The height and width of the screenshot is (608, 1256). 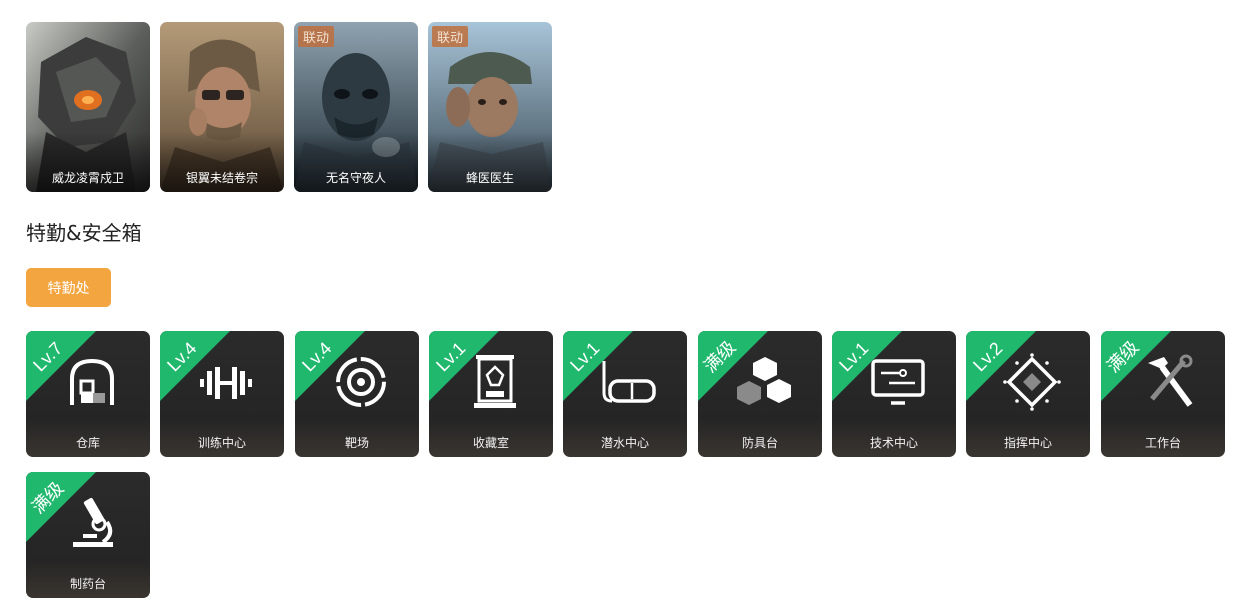 What do you see at coordinates (495, 381) in the screenshot?
I see `collection-icon` at bounding box center [495, 381].